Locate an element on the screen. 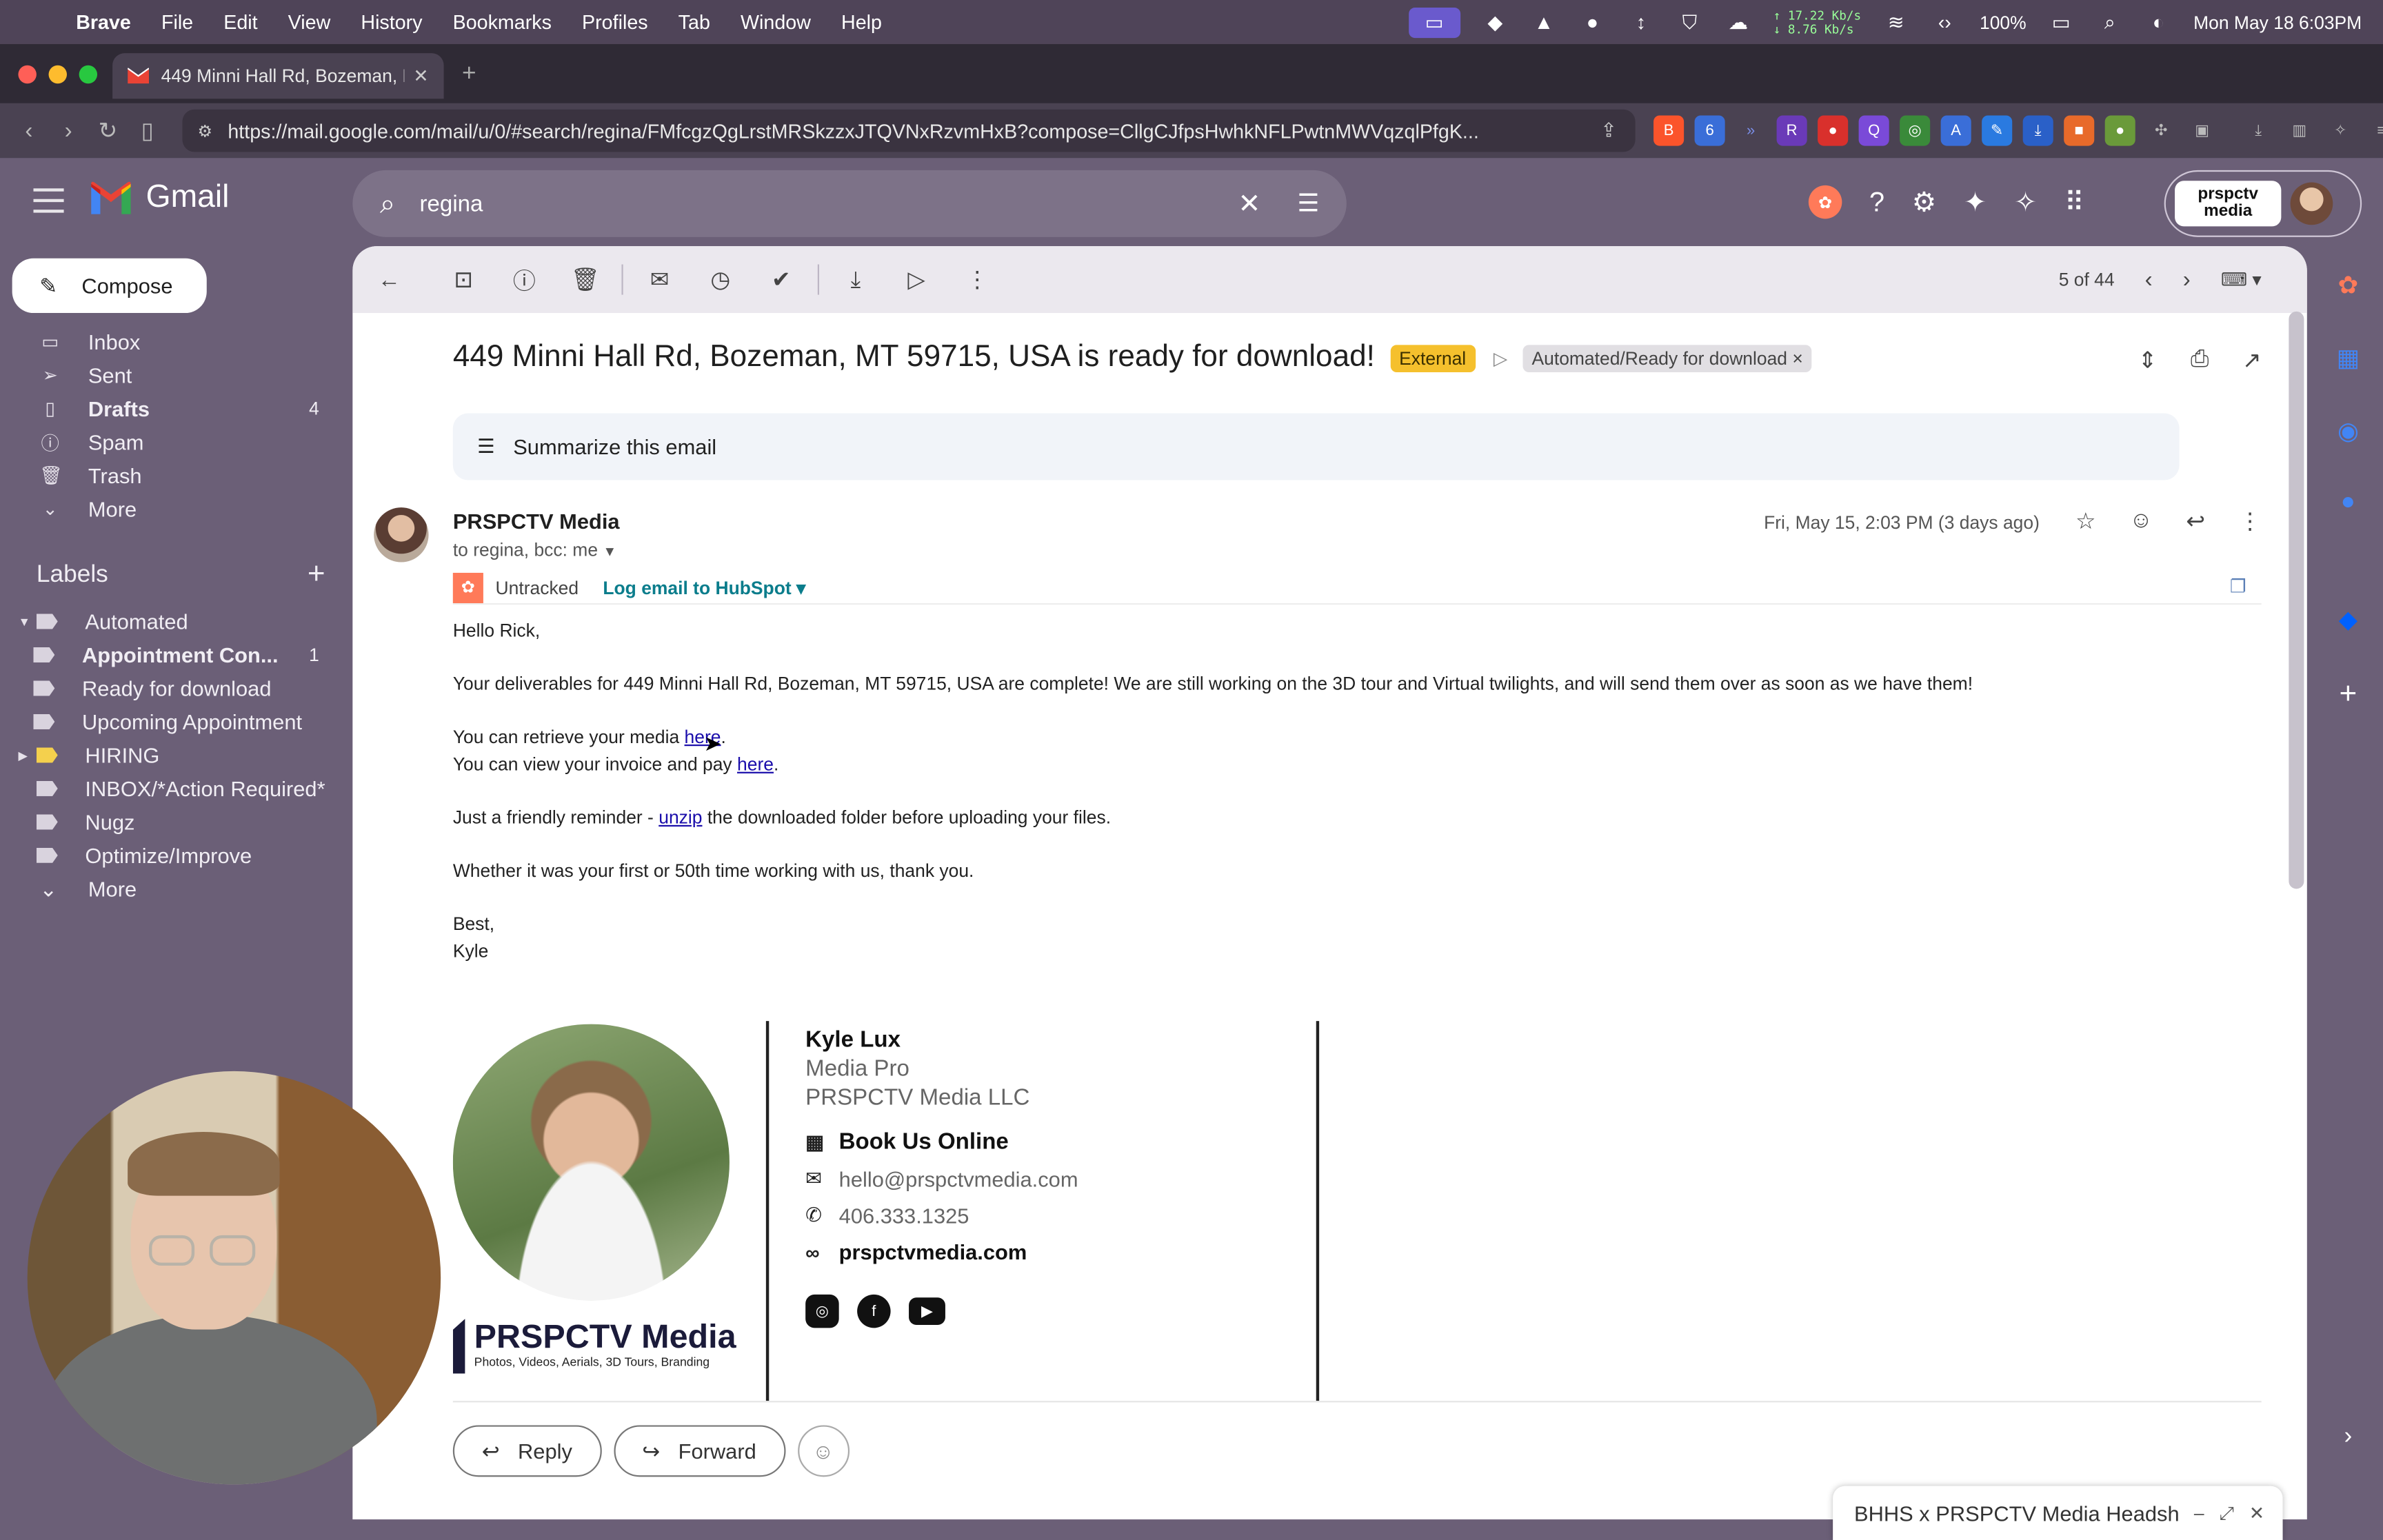 Image resolution: width=2383 pixels, height=1540 pixels. battery-icon: ▭ is located at coordinates (2061, 21).